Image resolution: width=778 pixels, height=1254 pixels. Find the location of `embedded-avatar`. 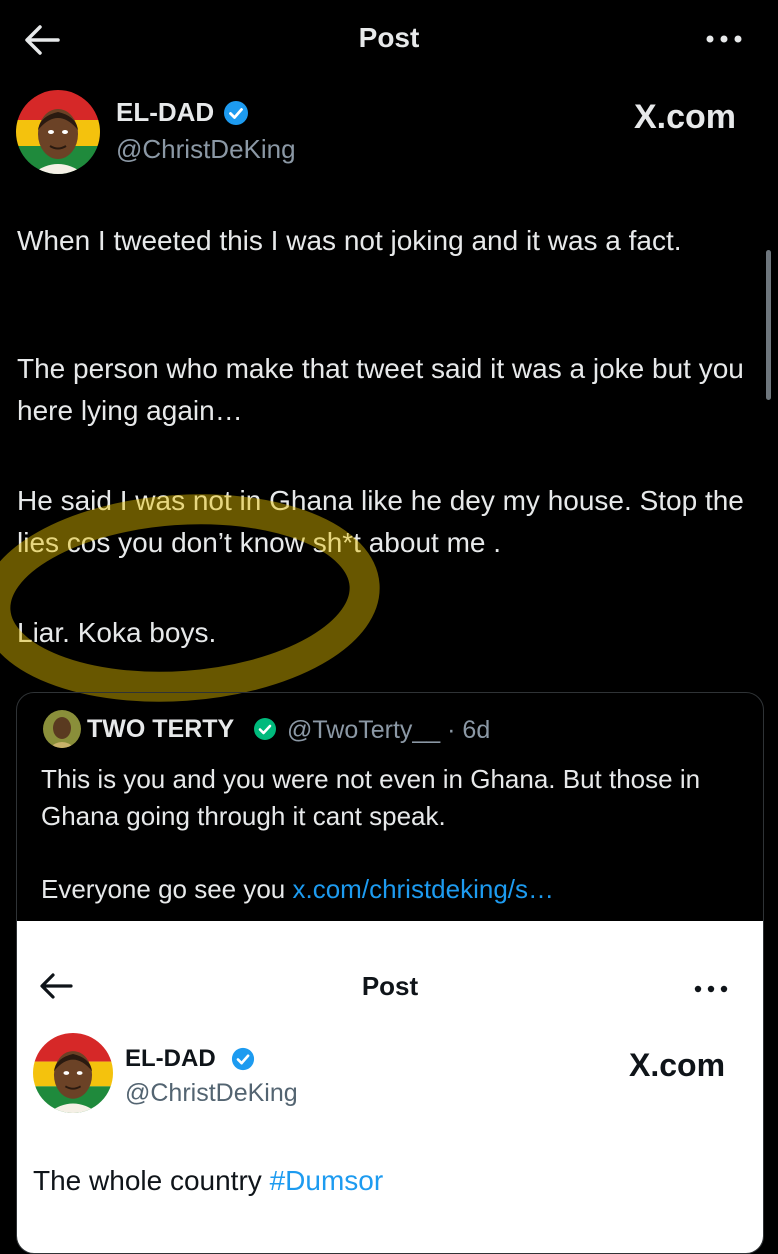

embedded-avatar is located at coordinates (73, 1073).